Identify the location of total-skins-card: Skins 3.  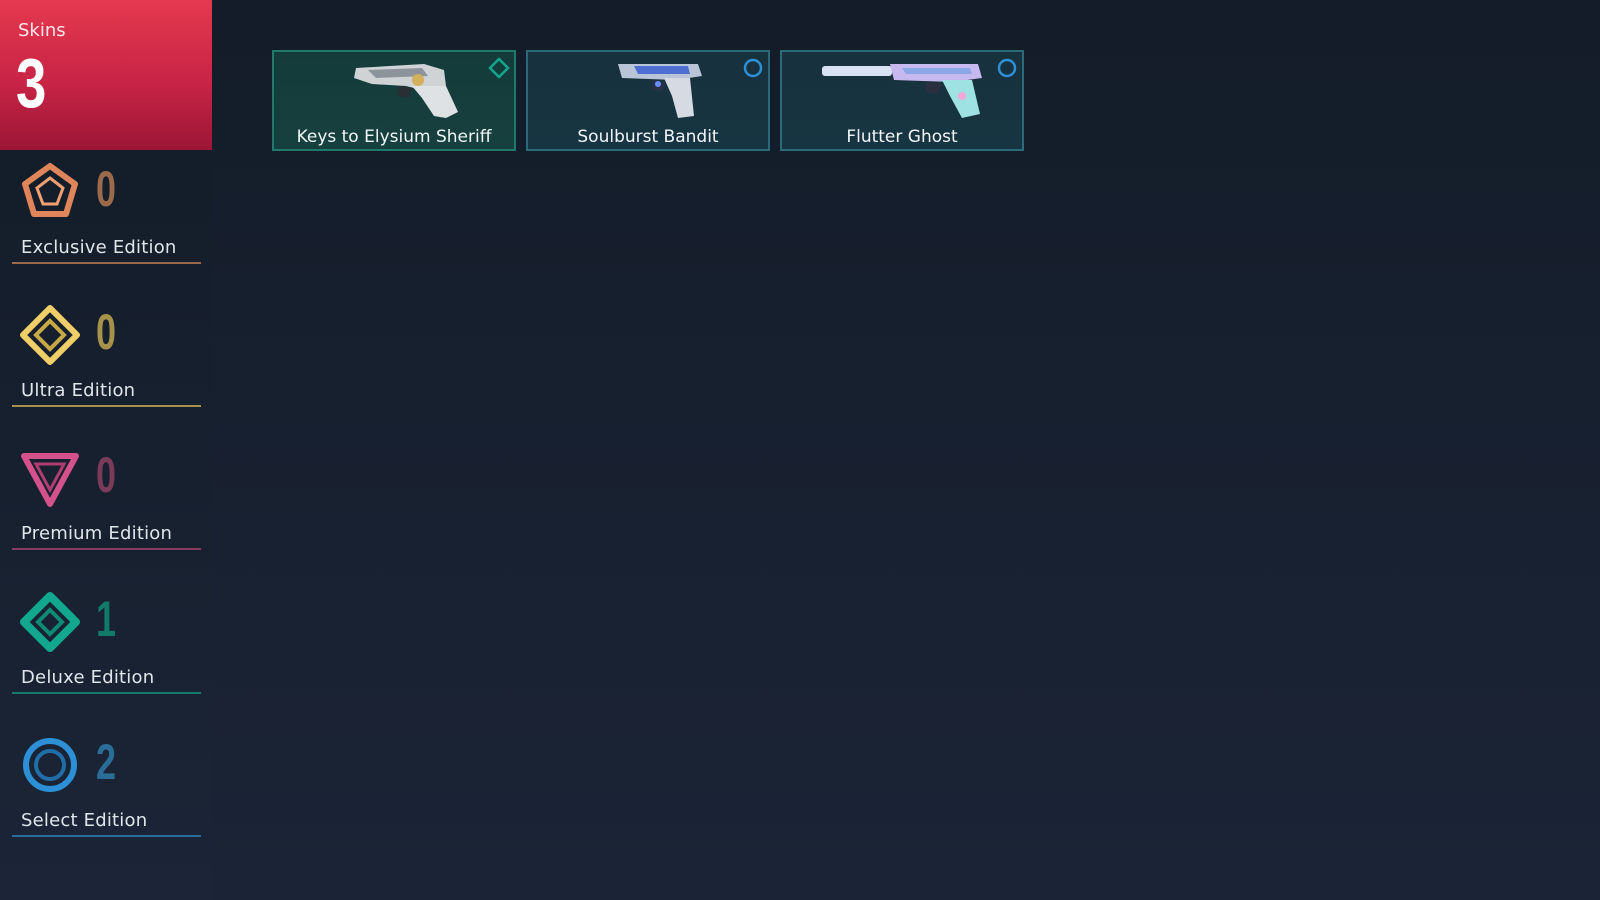
(106, 75).